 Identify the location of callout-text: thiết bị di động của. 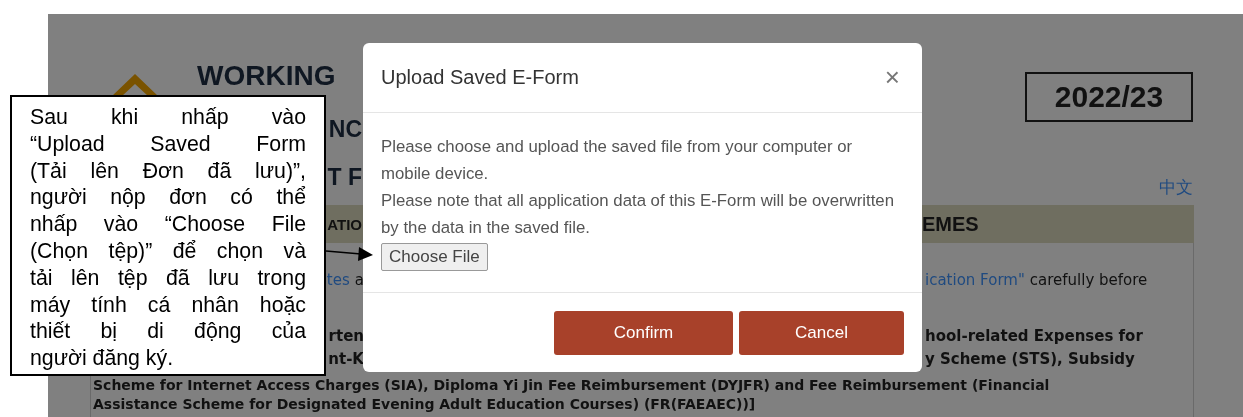
(168, 332).